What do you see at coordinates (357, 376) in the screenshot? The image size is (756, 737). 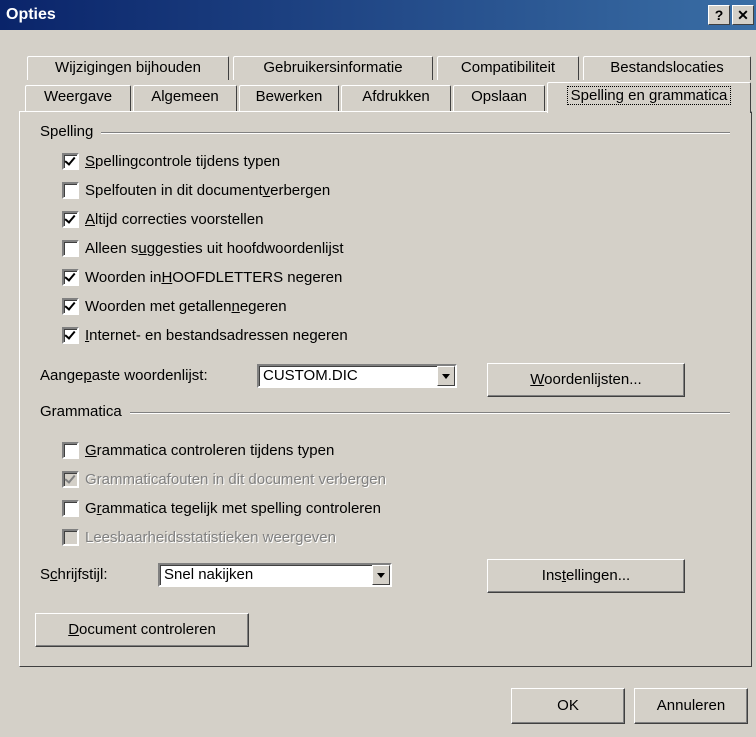 I see `custom-dictionary-select: CUSTOM.DIC` at bounding box center [357, 376].